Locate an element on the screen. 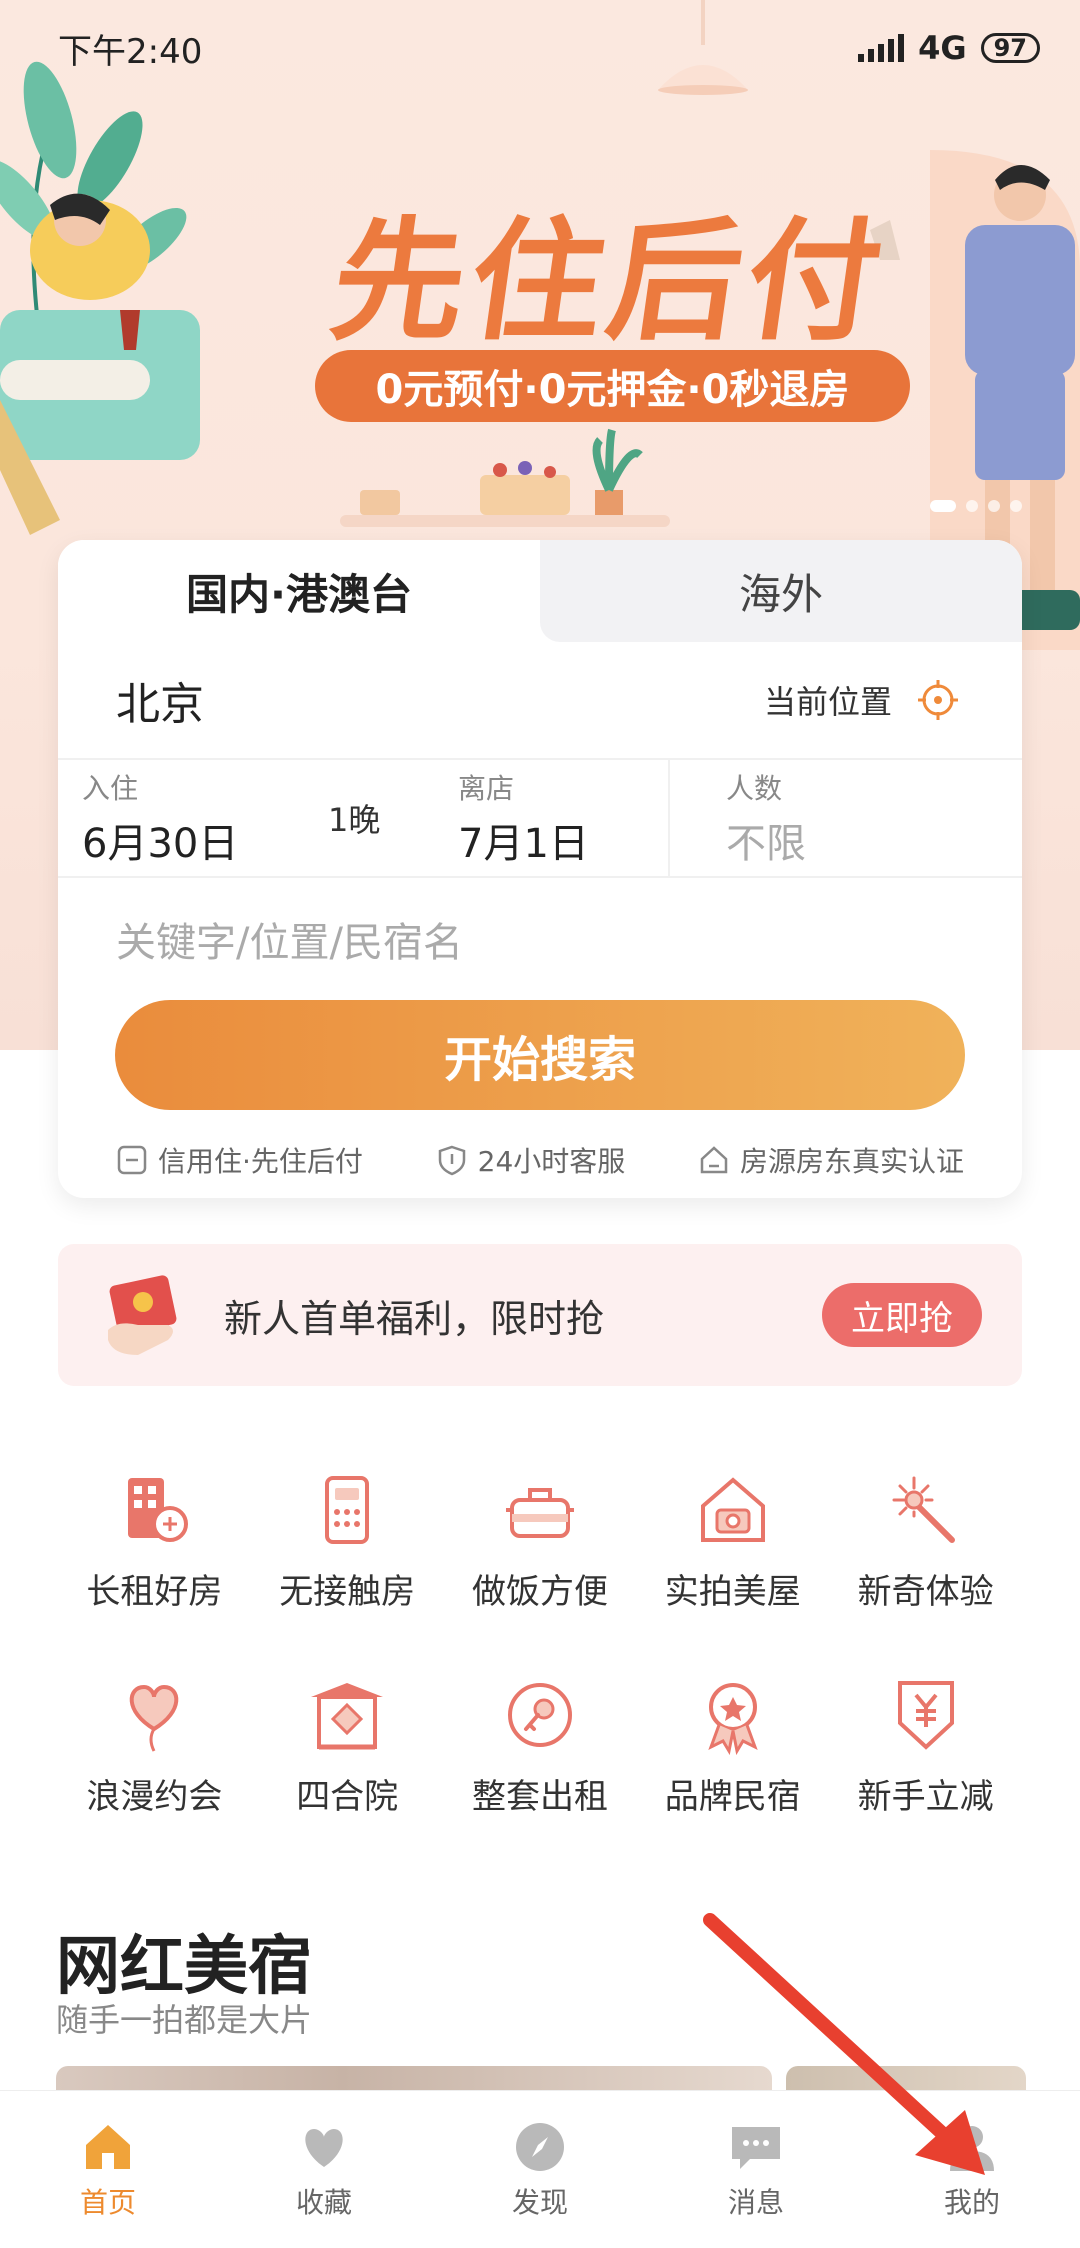 Image resolution: width=1080 pixels, height=2248 pixels. nav-discover: 发现 is located at coordinates (540, 2169).